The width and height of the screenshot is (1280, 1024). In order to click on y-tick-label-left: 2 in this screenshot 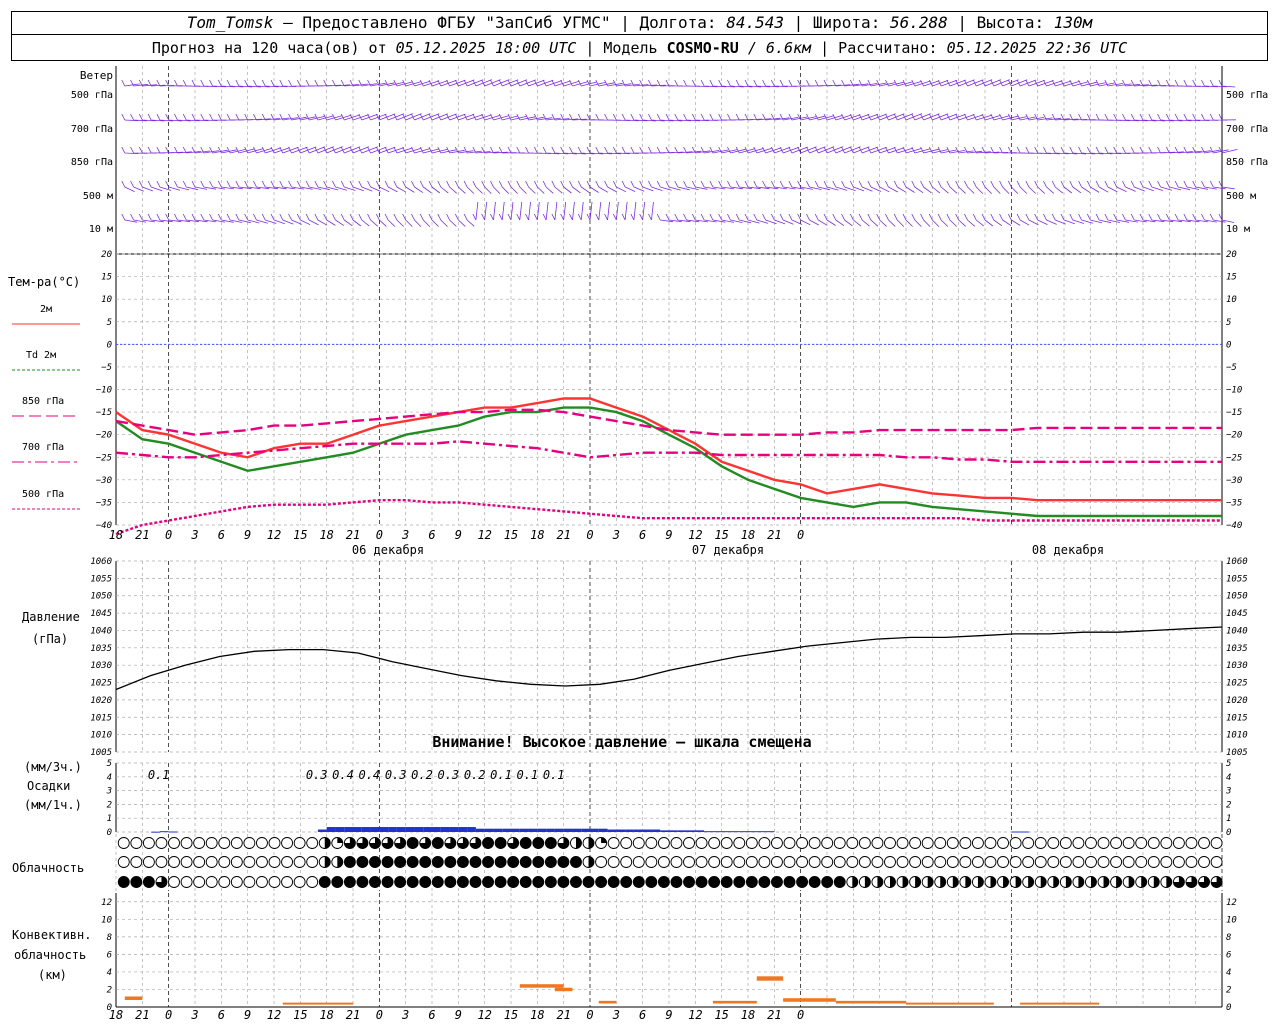, I will do `click(109, 990)`.